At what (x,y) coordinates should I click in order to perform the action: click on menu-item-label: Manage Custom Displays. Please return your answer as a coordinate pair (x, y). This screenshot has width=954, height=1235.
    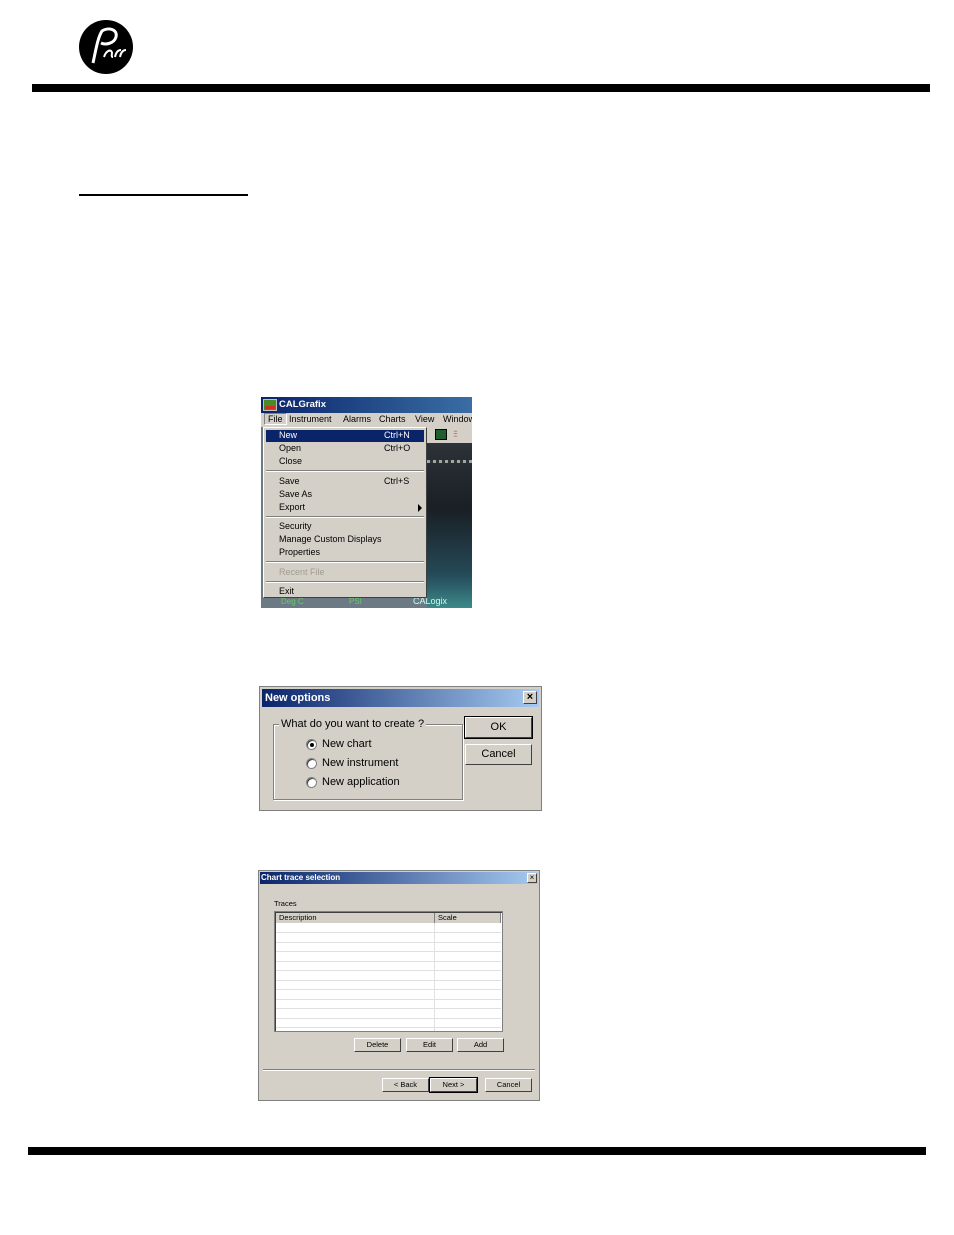
    Looking at the image, I should click on (330, 539).